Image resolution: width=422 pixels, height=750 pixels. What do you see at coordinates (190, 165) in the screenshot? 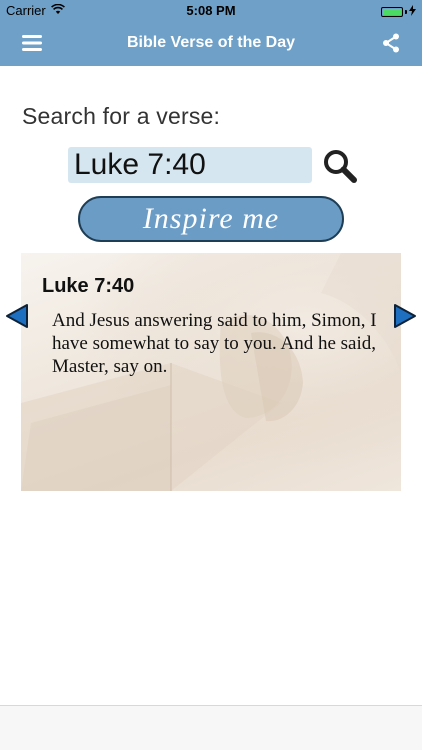
I see `search-input` at bounding box center [190, 165].